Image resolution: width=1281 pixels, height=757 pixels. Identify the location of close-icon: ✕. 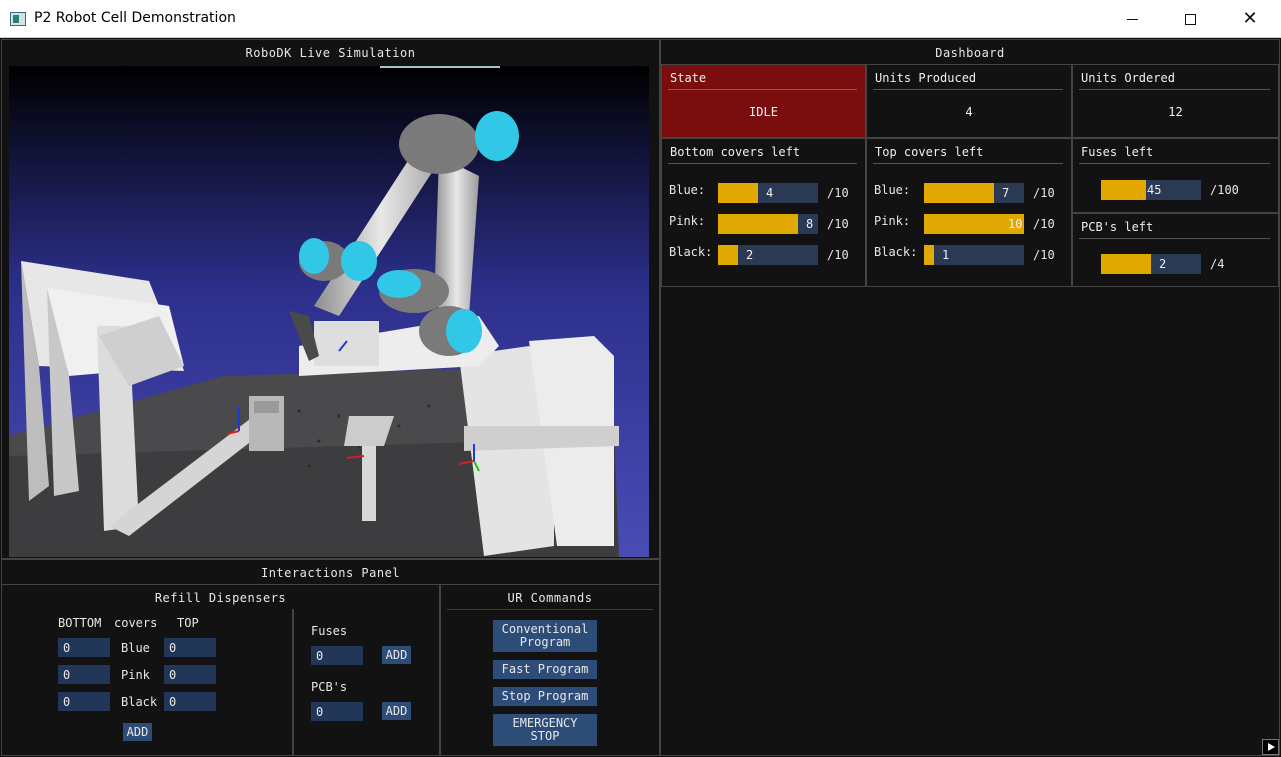
(1250, 18).